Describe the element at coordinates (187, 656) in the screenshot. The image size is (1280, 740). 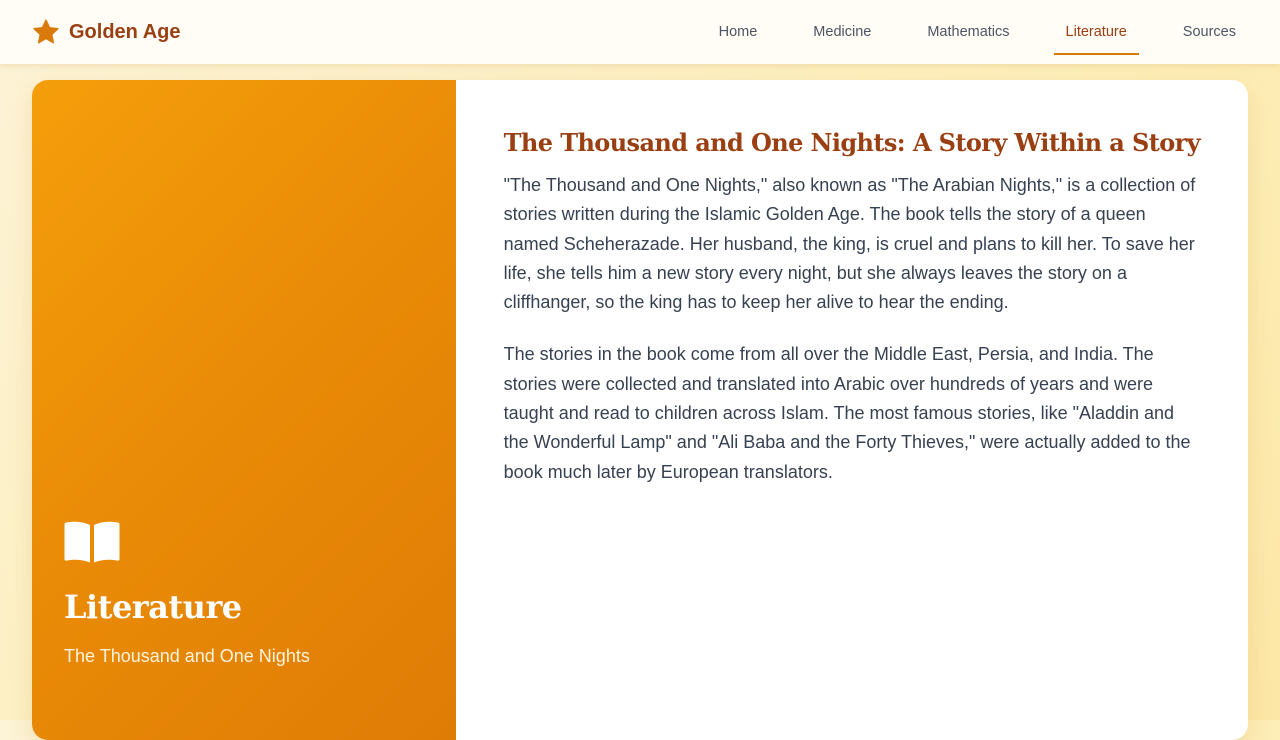
I see `hero-subtitle: The Thousand and One Nights` at that location.